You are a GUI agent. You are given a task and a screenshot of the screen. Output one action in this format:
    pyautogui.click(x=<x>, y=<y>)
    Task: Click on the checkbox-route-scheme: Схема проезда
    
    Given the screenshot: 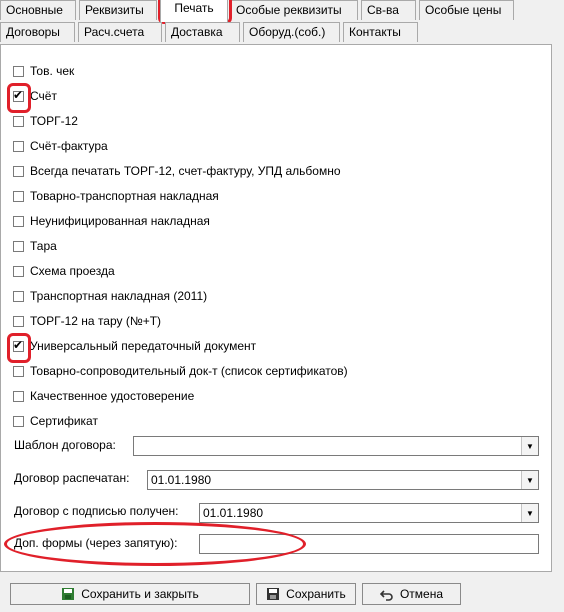 What is the action you would take?
    pyautogui.click(x=64, y=271)
    